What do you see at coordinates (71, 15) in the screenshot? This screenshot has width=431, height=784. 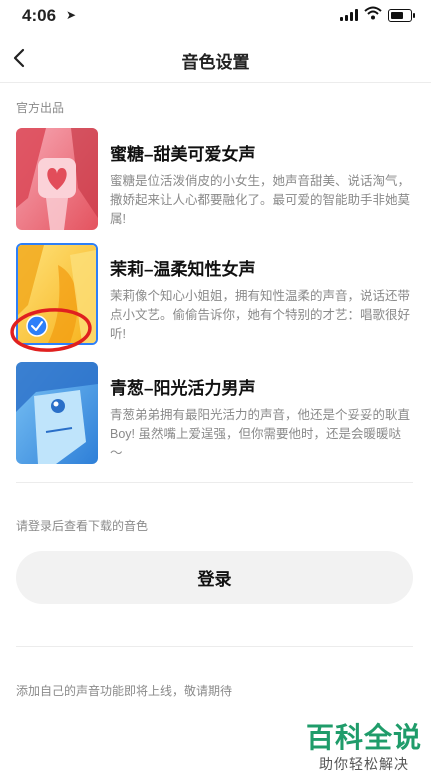 I see `location-arrow-icon: ➤` at bounding box center [71, 15].